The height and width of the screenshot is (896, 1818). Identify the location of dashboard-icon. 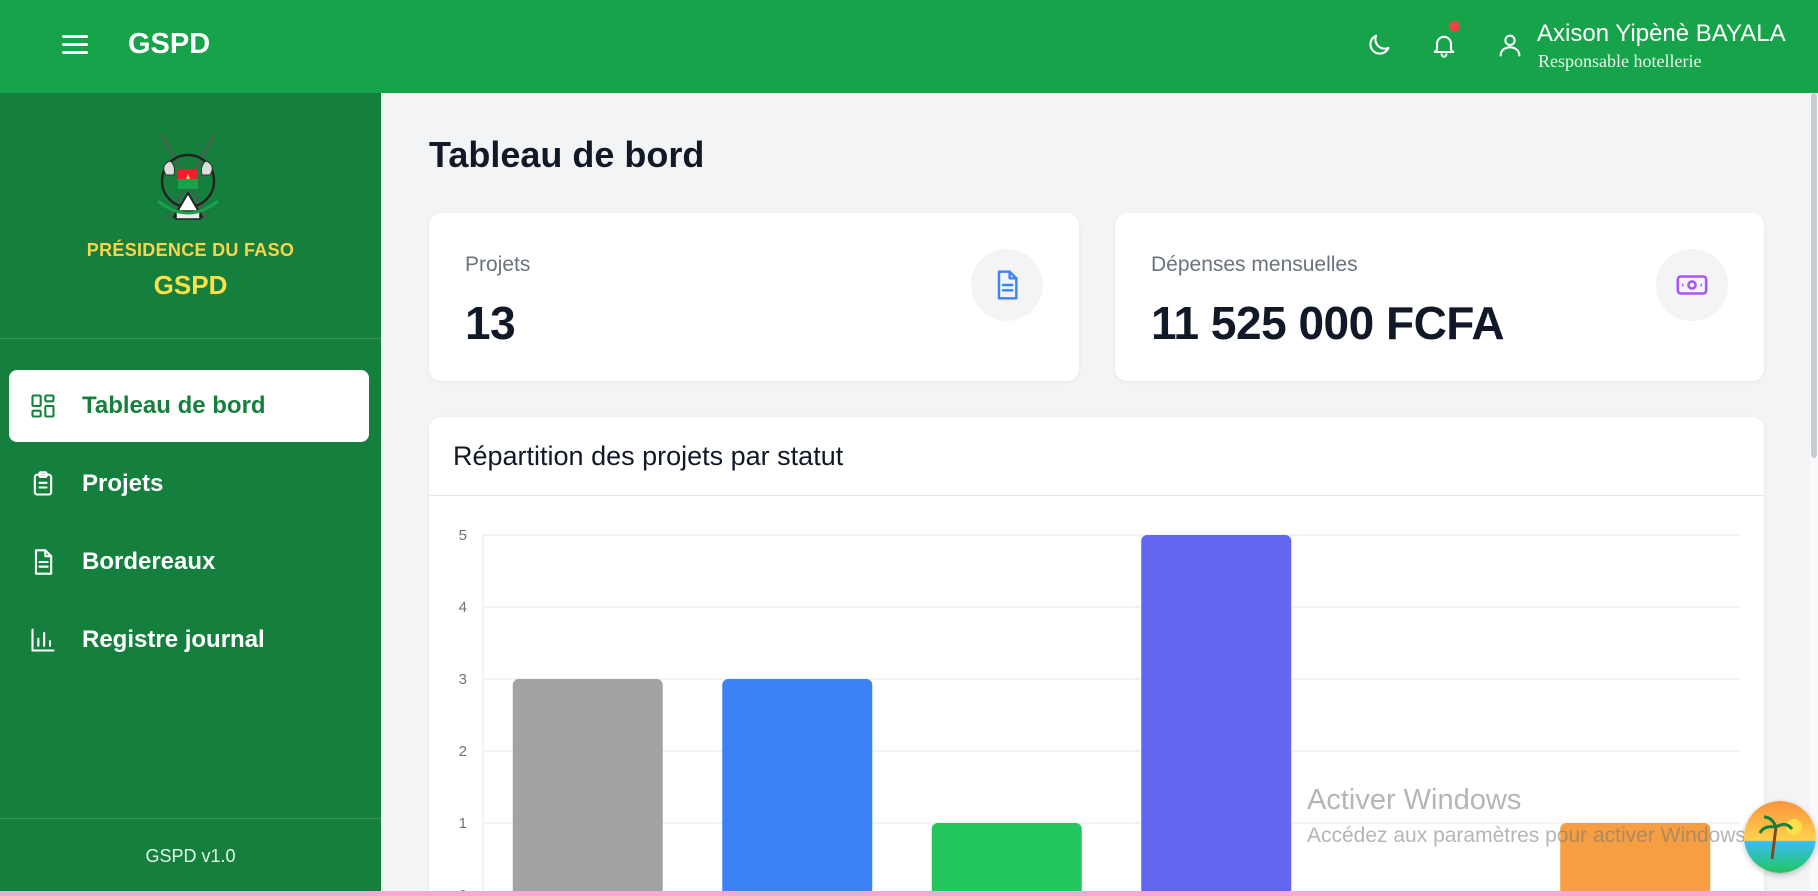
(43, 406).